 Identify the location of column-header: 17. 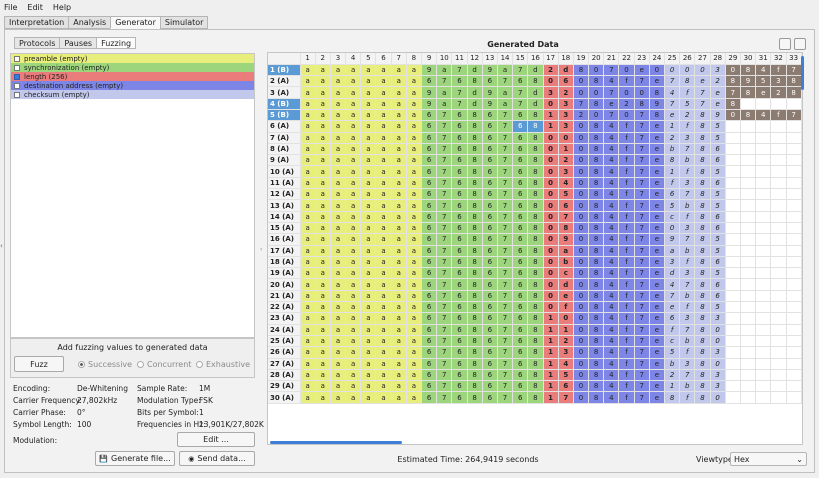
(551, 59).